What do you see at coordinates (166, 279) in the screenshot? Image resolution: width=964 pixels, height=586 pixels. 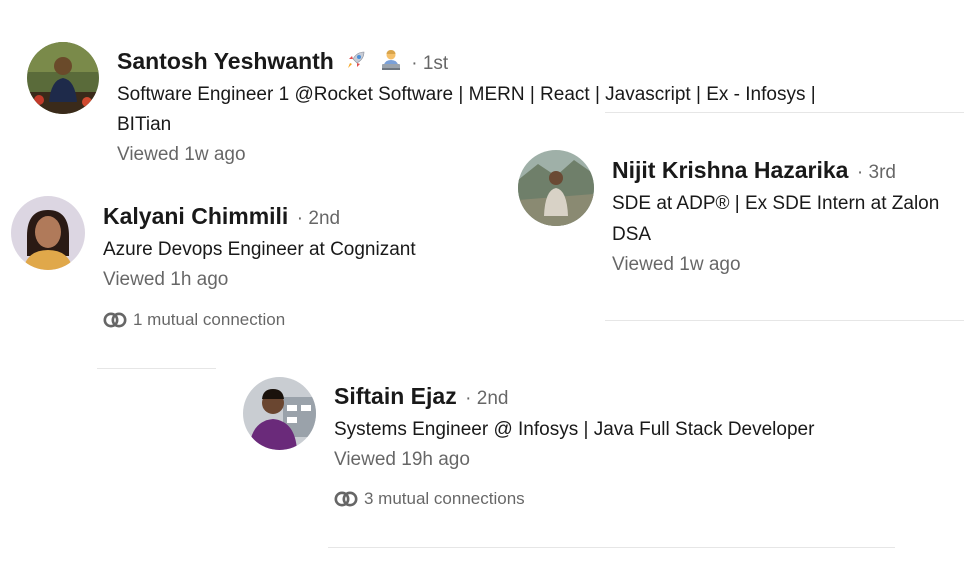 I see `viewed-time: Viewed 1h ago` at bounding box center [166, 279].